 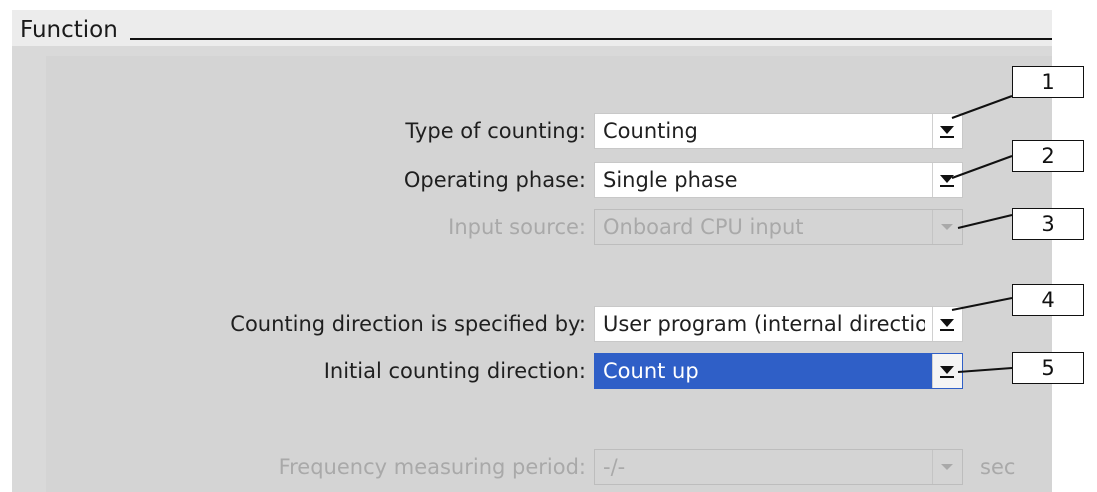 I want to click on frequency-unit-label: sec, so click(x=998, y=467).